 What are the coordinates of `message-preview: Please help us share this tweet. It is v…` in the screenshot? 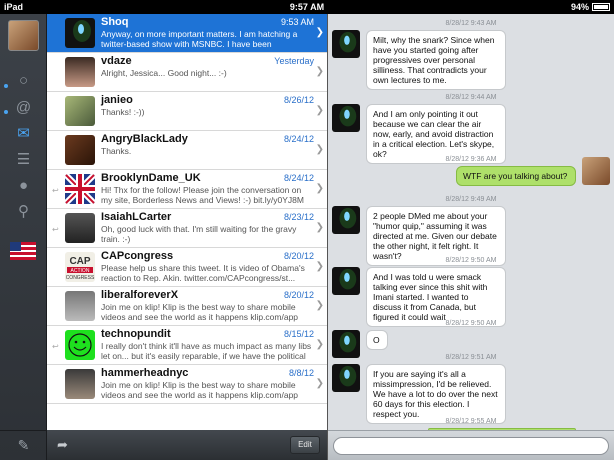 It's located at (203, 273).